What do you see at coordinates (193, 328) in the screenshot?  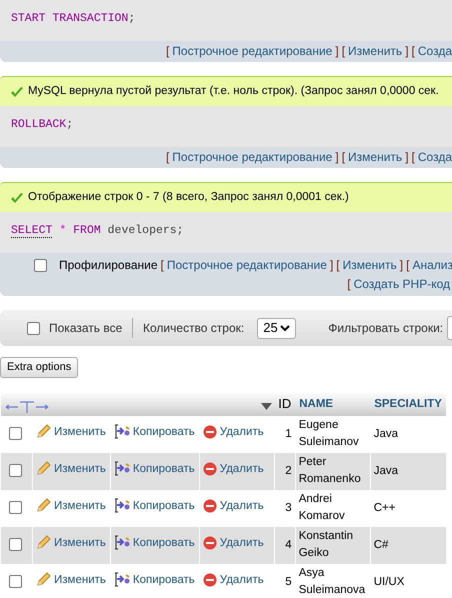 I see `rows-count-label: Количество строк:` at bounding box center [193, 328].